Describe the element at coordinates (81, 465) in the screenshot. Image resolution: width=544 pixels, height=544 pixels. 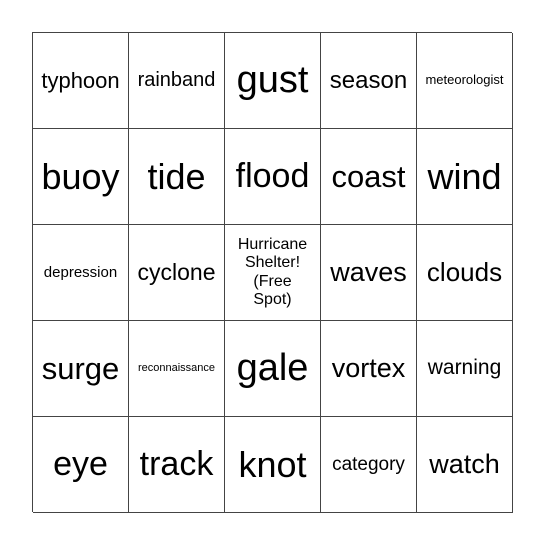
I see `bingo-cell: eye` at that location.